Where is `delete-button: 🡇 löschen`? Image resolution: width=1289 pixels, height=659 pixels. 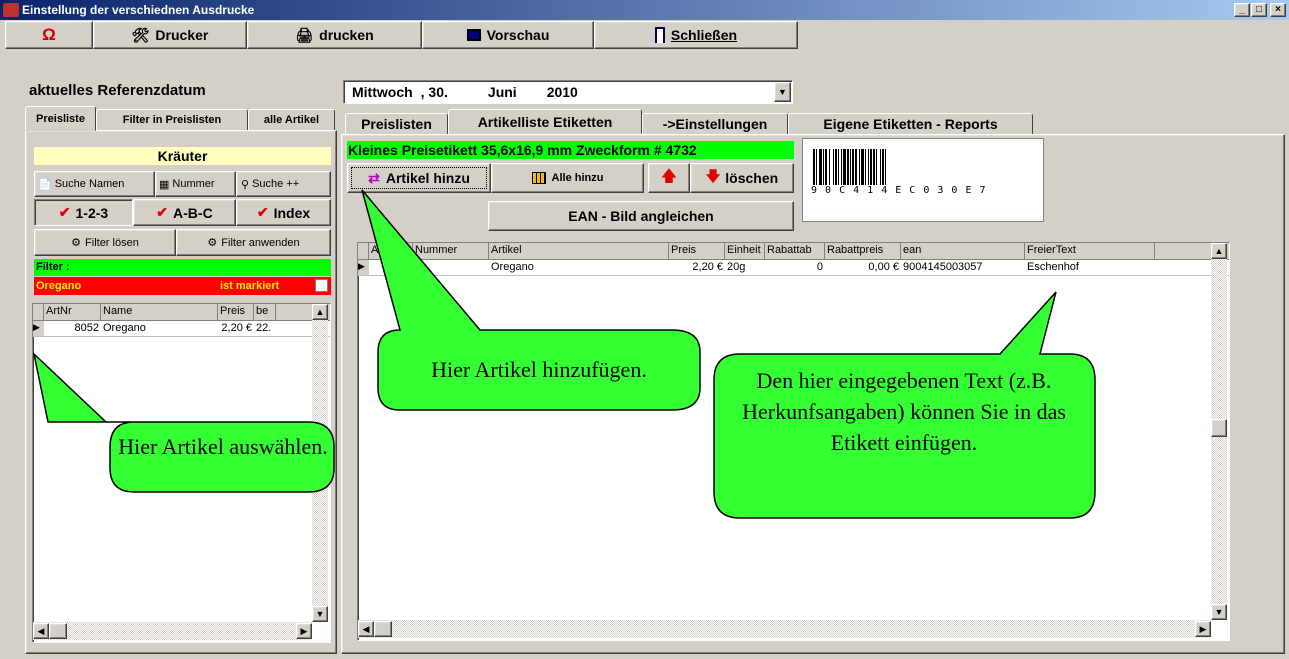
delete-button: 🡇 löschen is located at coordinates (742, 178).